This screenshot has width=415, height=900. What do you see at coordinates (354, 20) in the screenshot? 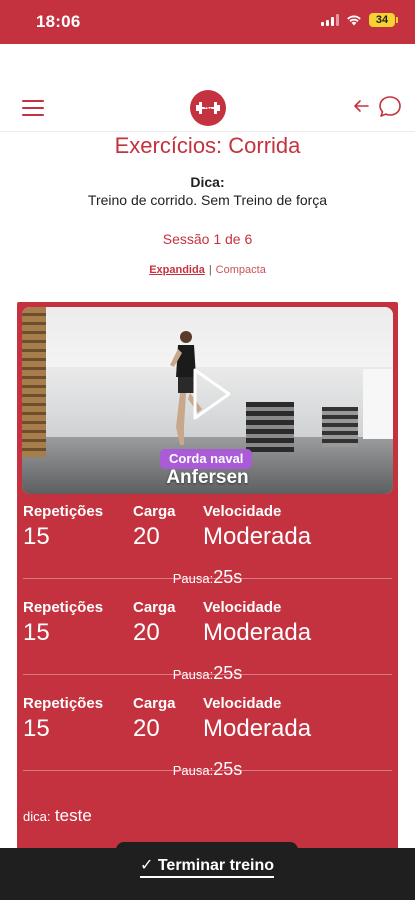
I see `wifi-icon` at bounding box center [354, 20].